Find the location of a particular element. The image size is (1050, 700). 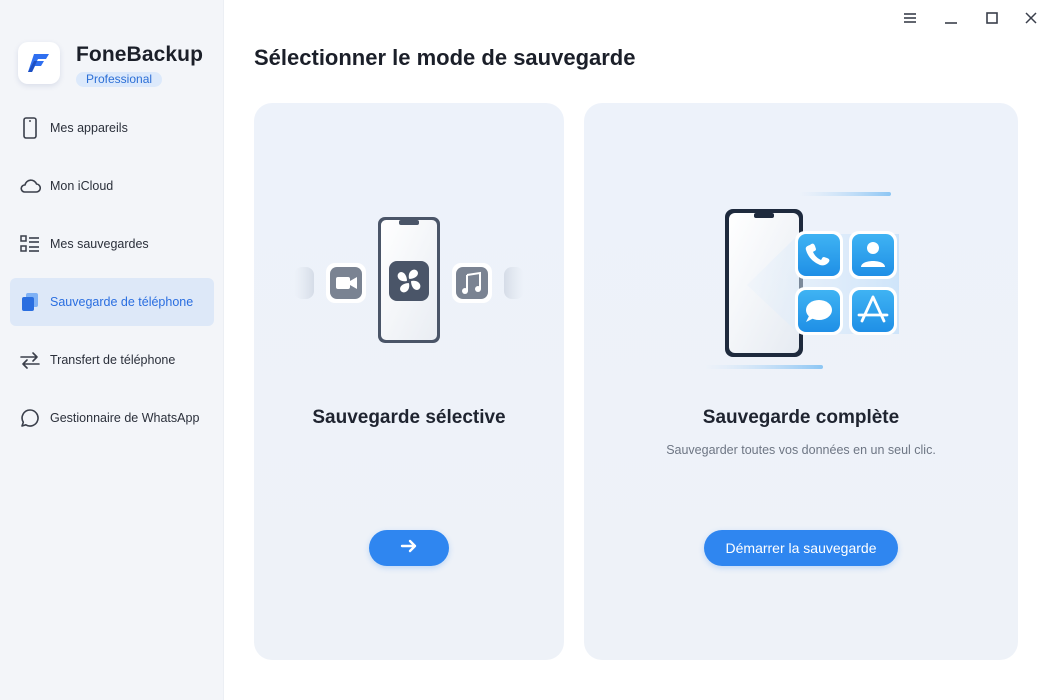

app-name: FoneBackup is located at coordinates (140, 54).